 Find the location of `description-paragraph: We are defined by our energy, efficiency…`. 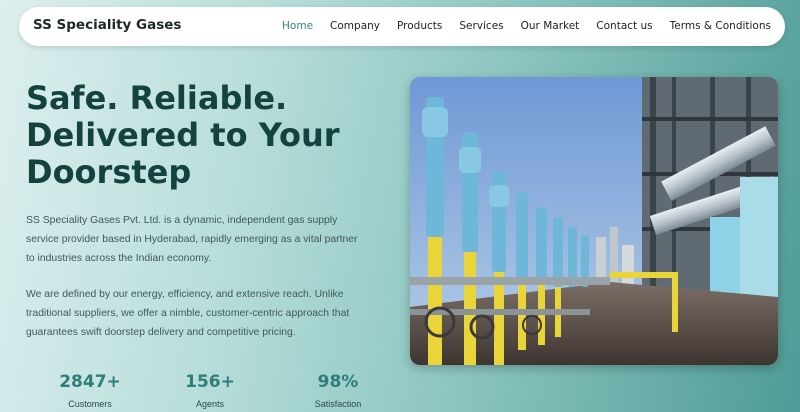

description-paragraph: We are defined by our energy, efficiency… is located at coordinates (188, 313).